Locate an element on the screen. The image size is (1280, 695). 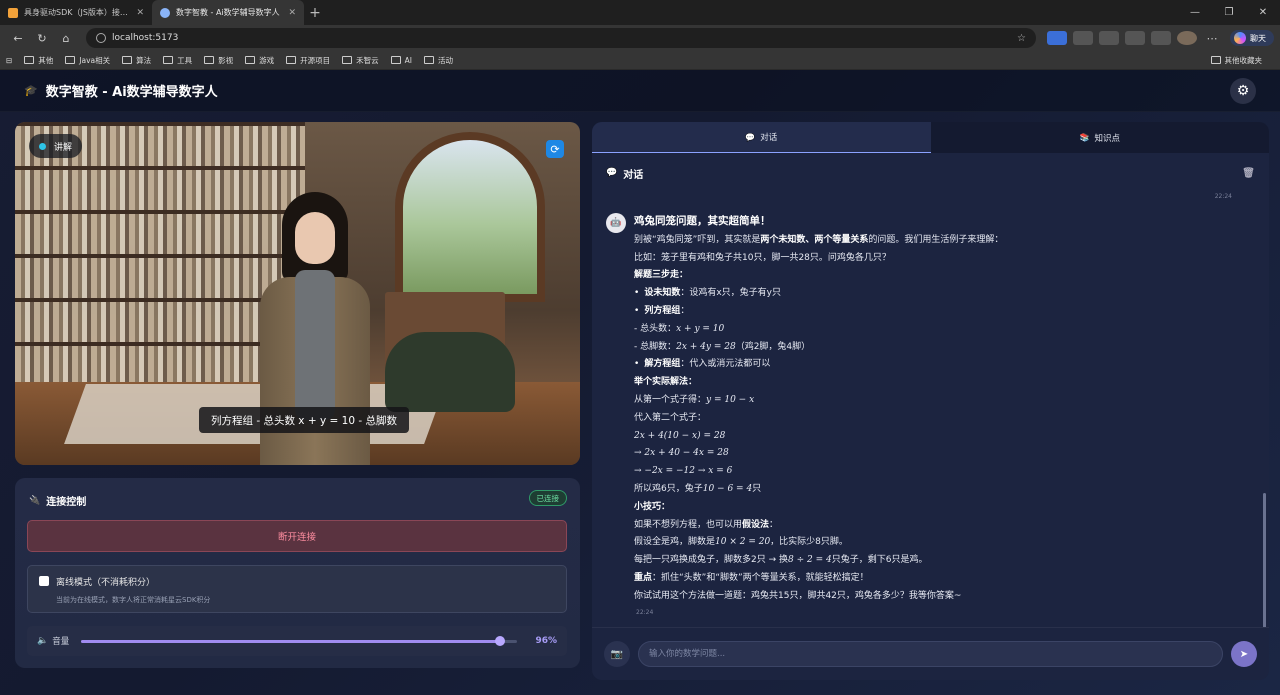
math-formula: y = 10 − x is located at coordinates (730, 399).